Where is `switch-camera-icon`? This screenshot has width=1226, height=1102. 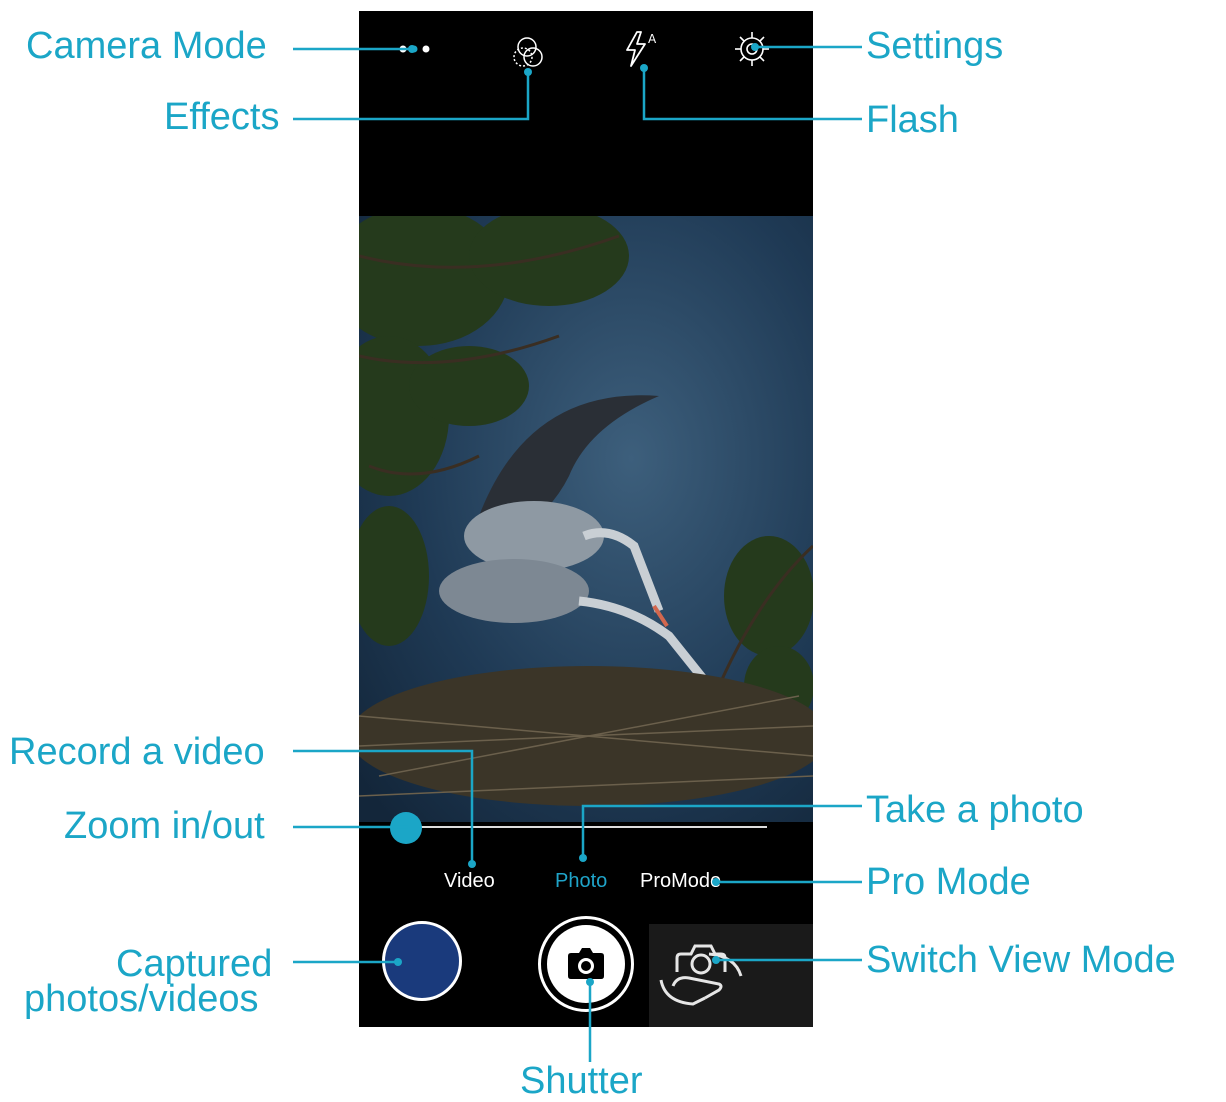 switch-camera-icon is located at coordinates (701, 975).